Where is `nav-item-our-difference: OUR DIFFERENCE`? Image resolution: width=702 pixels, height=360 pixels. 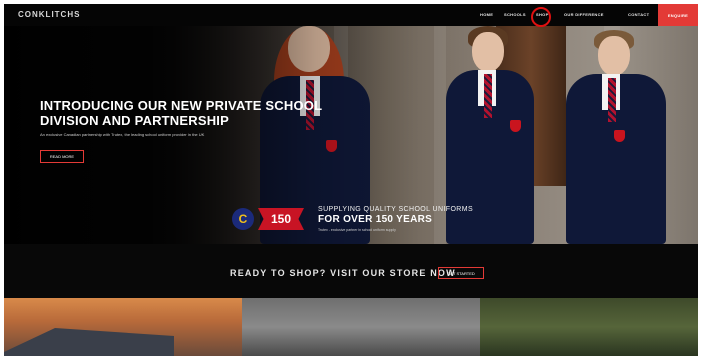 nav-item-our-difference: OUR DIFFERENCE is located at coordinates (584, 14).